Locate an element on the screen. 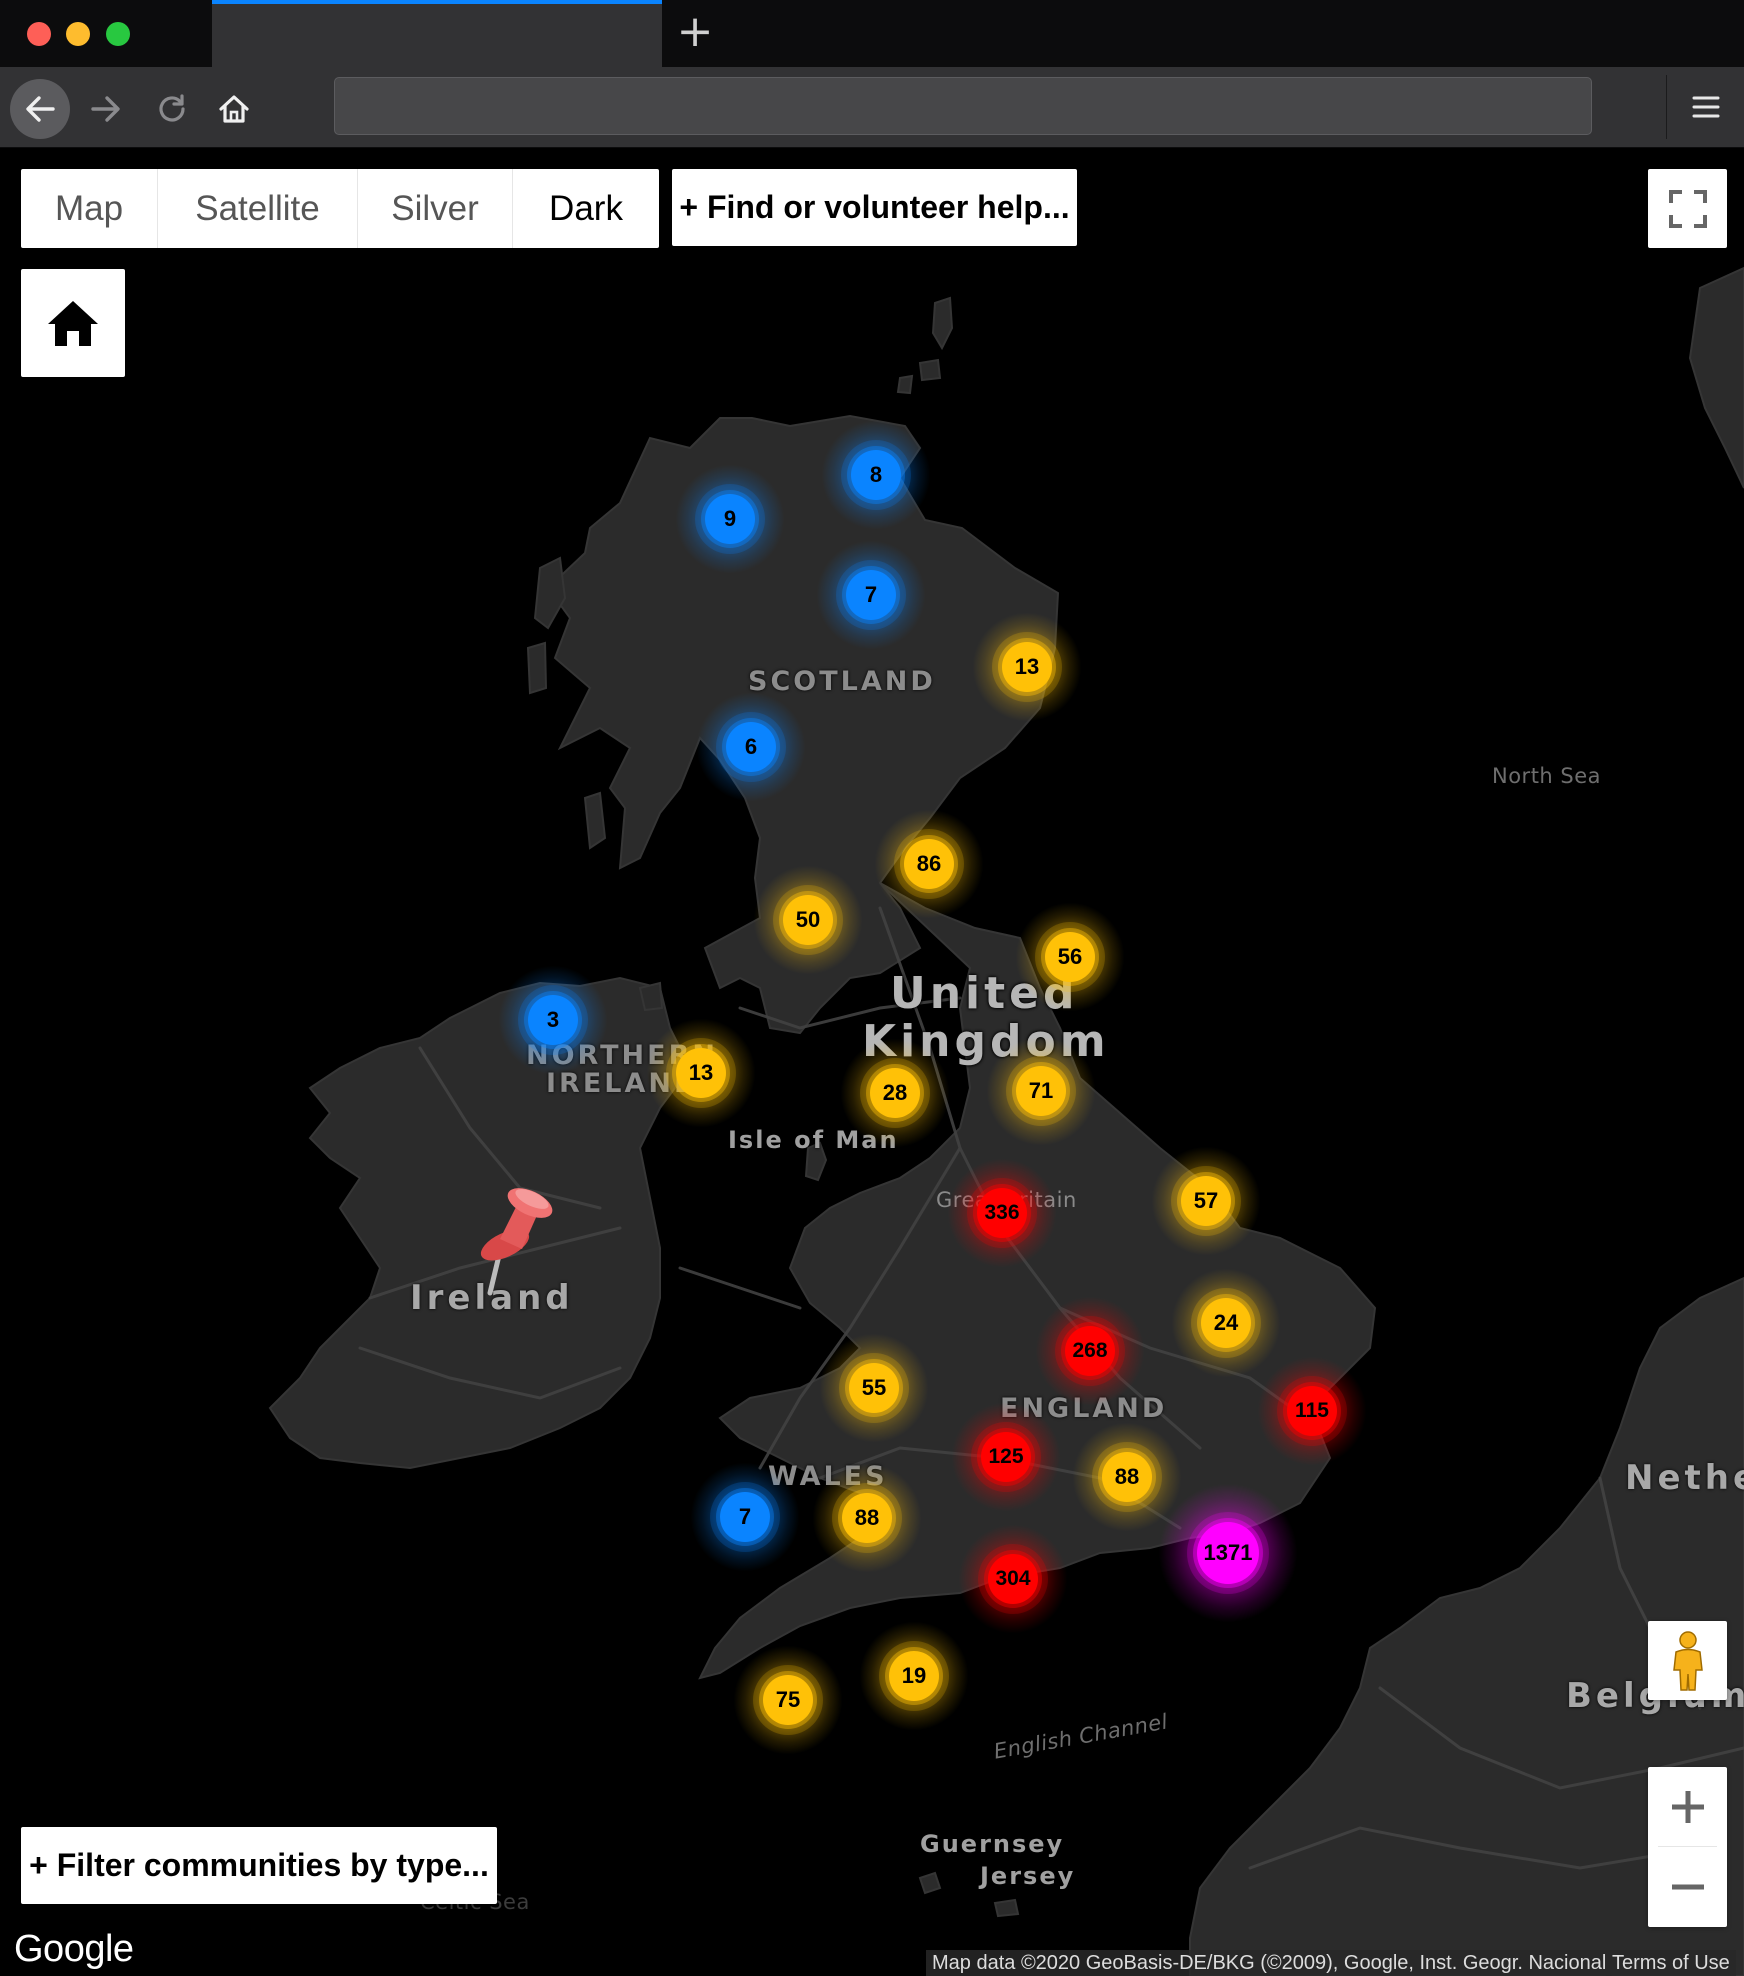 The width and height of the screenshot is (1744, 1976). menu-button is located at coordinates (1706, 107).